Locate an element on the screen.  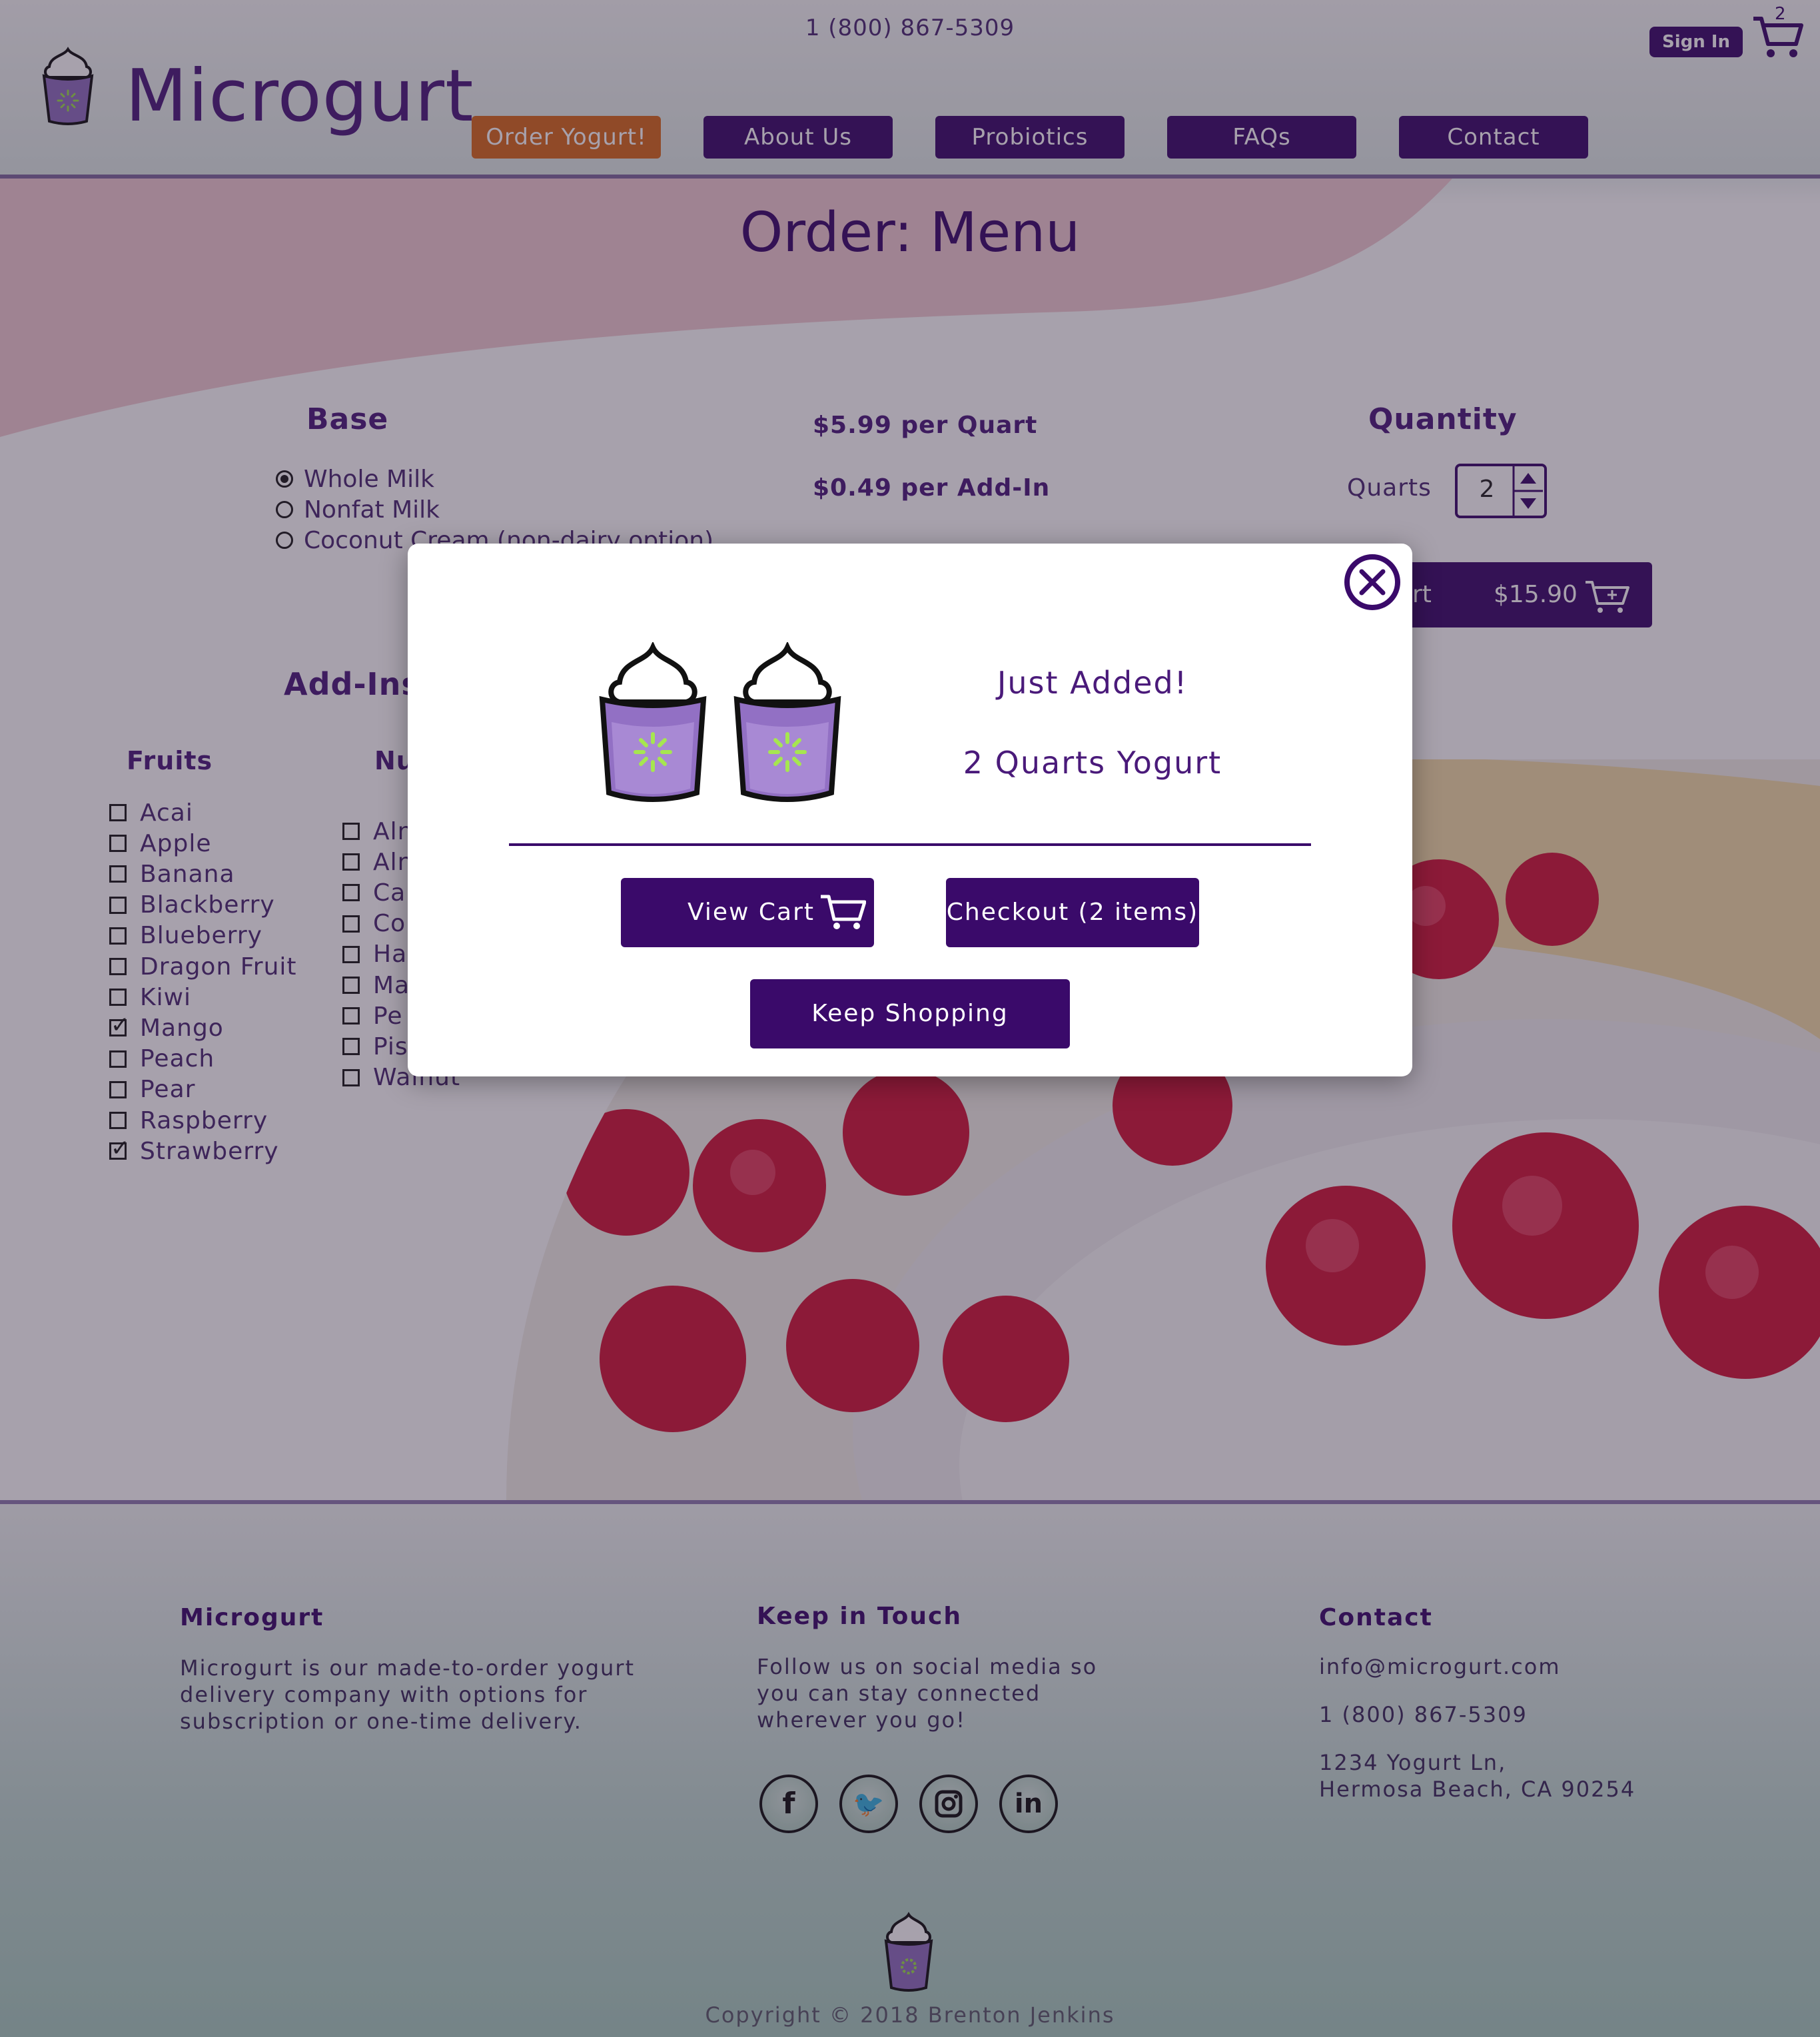
just-added-heading: Just Added! is located at coordinates (1092, 683).